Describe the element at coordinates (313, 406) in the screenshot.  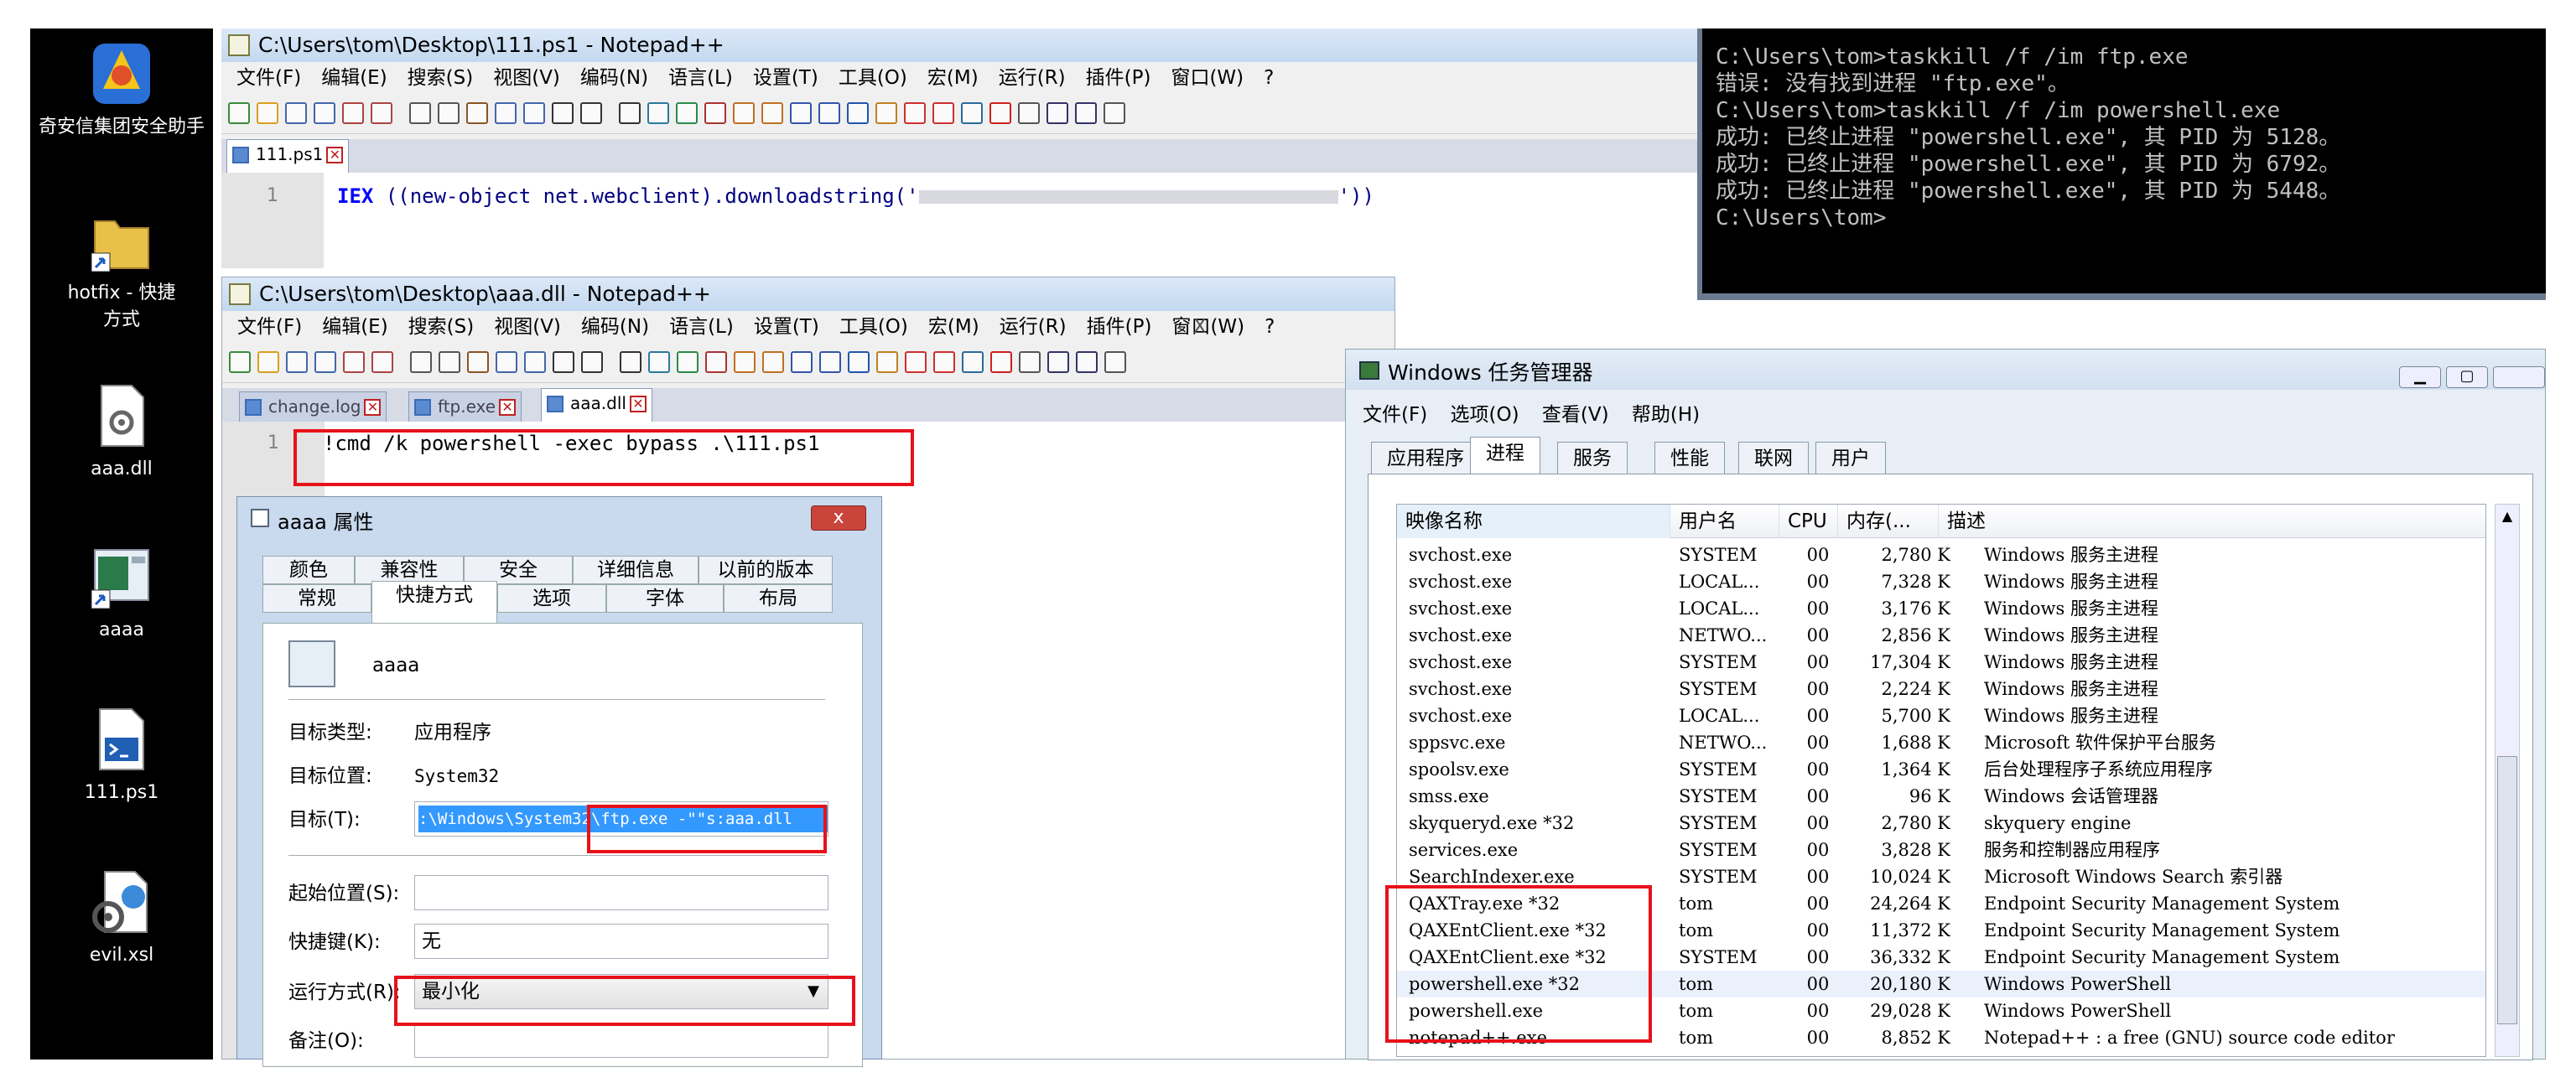
I see `tab-change-log: change.log ✕` at that location.